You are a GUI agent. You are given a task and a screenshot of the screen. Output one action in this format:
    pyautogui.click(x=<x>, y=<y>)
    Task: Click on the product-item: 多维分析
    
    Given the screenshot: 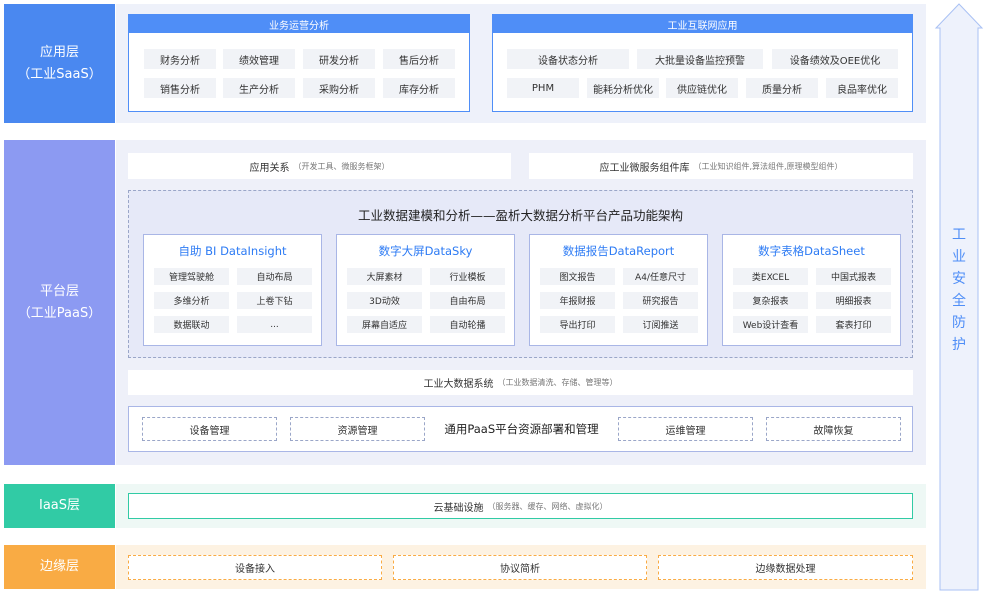 What is the action you would take?
    pyautogui.click(x=191, y=300)
    